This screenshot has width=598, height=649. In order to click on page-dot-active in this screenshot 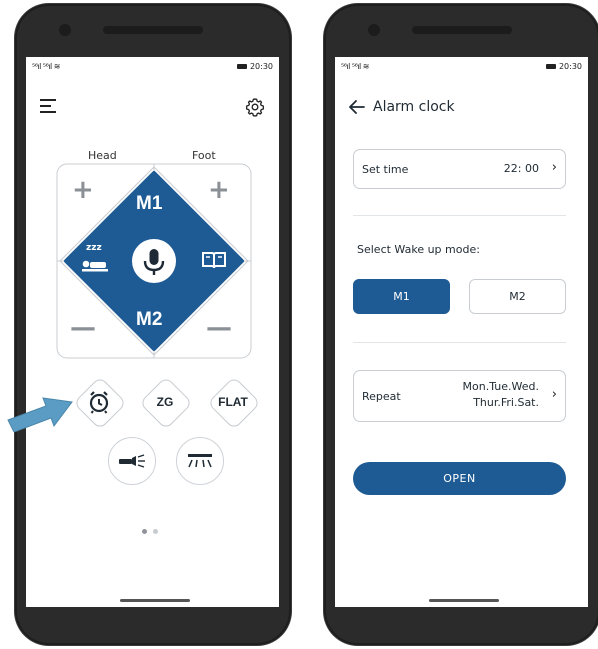, I will do `click(144, 531)`.